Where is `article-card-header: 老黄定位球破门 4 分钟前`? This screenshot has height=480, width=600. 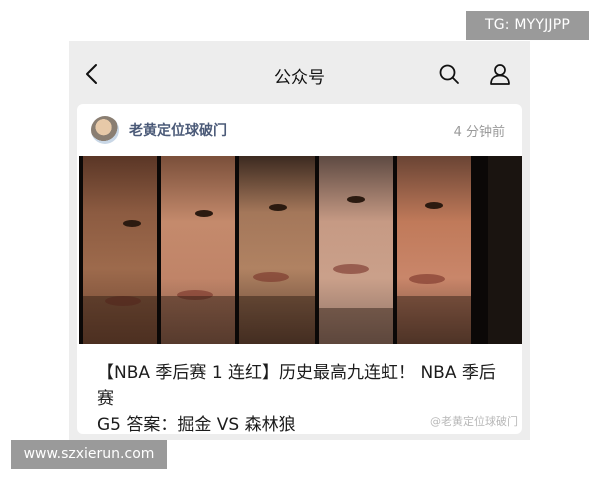
article-card-header: 老黄定位球破门 4 分钟前 is located at coordinates (299, 130).